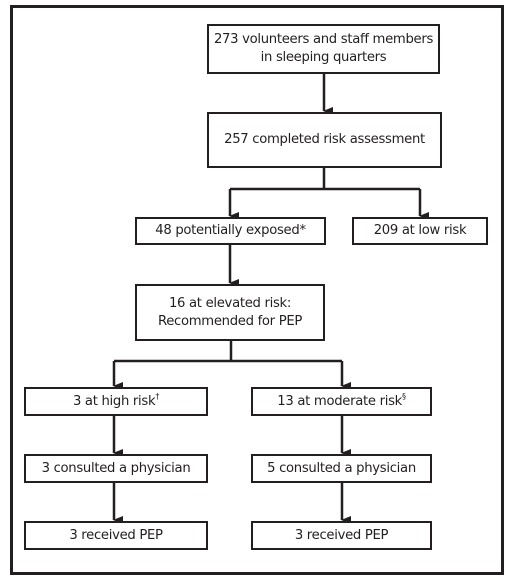  I want to click on node-low-label: 209 at low risk, so click(420, 230).